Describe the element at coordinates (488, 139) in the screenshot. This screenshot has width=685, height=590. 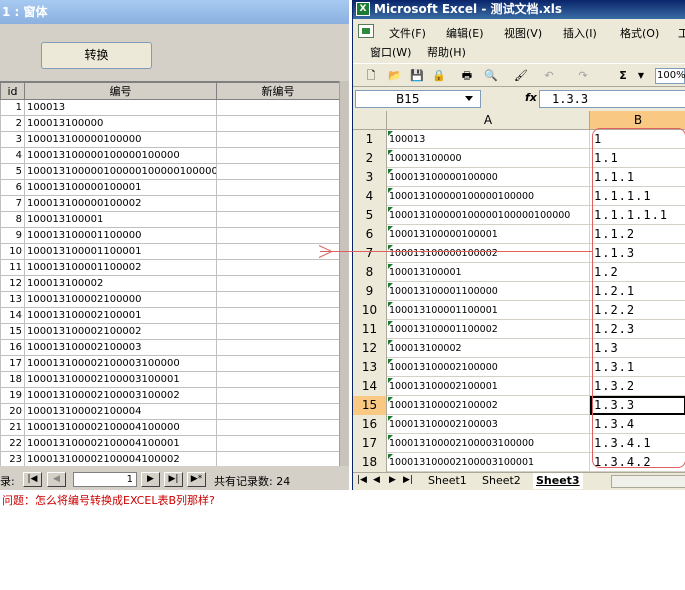
I see `cell-column-a: 100013` at that location.